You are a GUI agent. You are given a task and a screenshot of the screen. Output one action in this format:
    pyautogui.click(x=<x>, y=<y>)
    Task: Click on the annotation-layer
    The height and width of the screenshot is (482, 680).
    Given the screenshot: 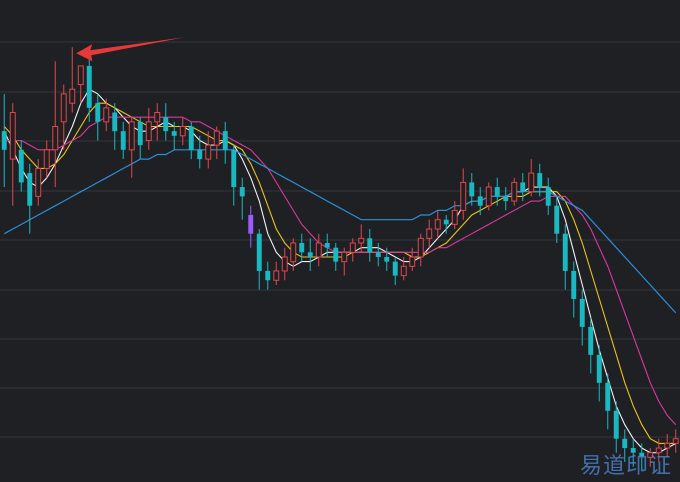 What is the action you would take?
    pyautogui.click(x=130, y=49)
    